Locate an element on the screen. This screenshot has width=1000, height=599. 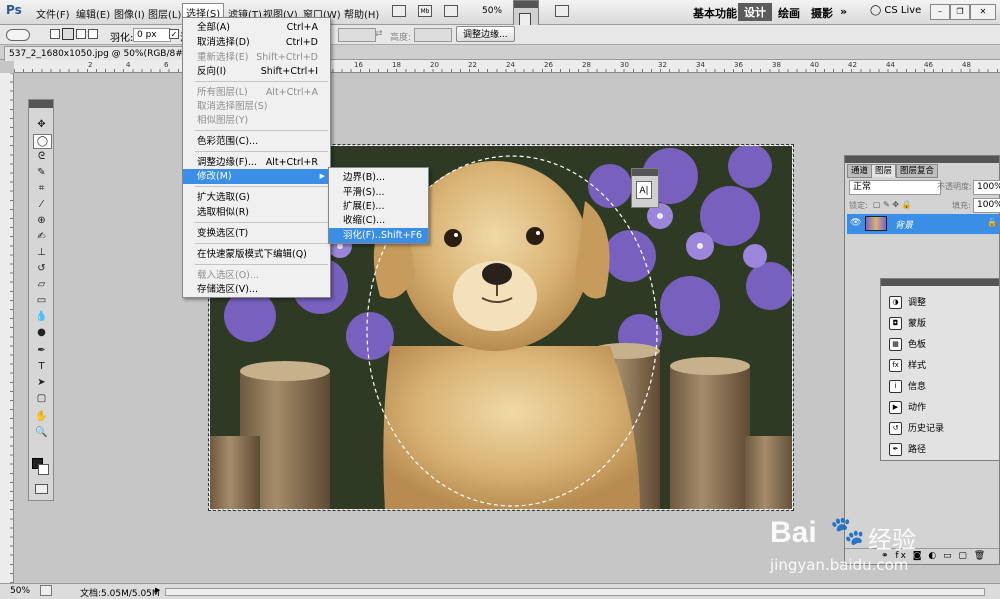
eye-visibility-icon: 👁 is located at coordinates (855, 223).